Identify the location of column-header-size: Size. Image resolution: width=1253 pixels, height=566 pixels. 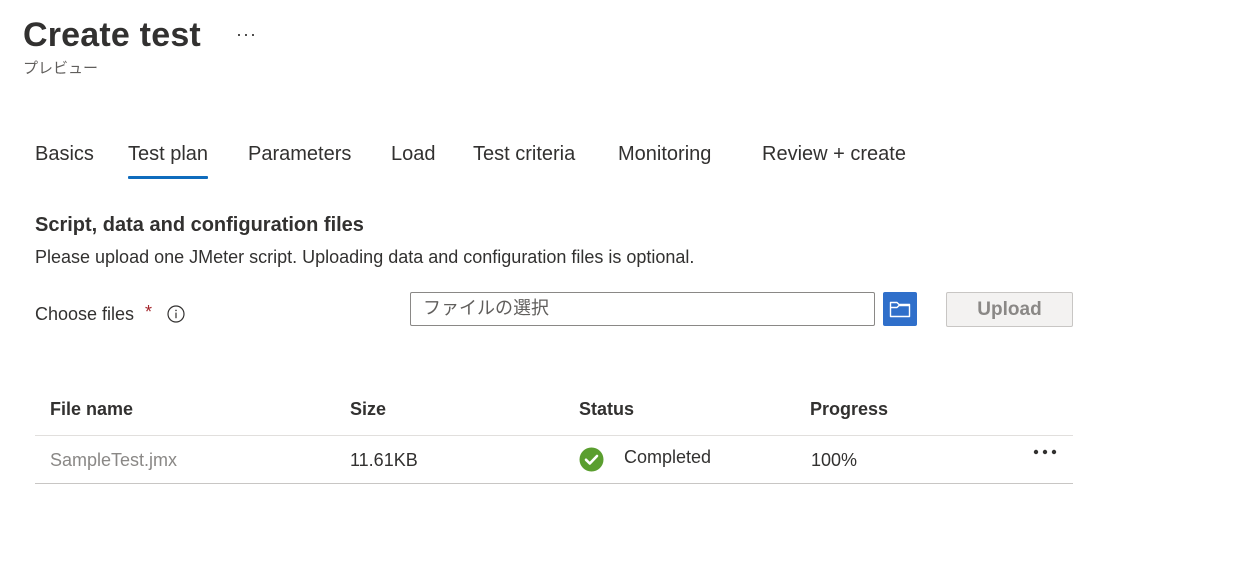
(368, 409).